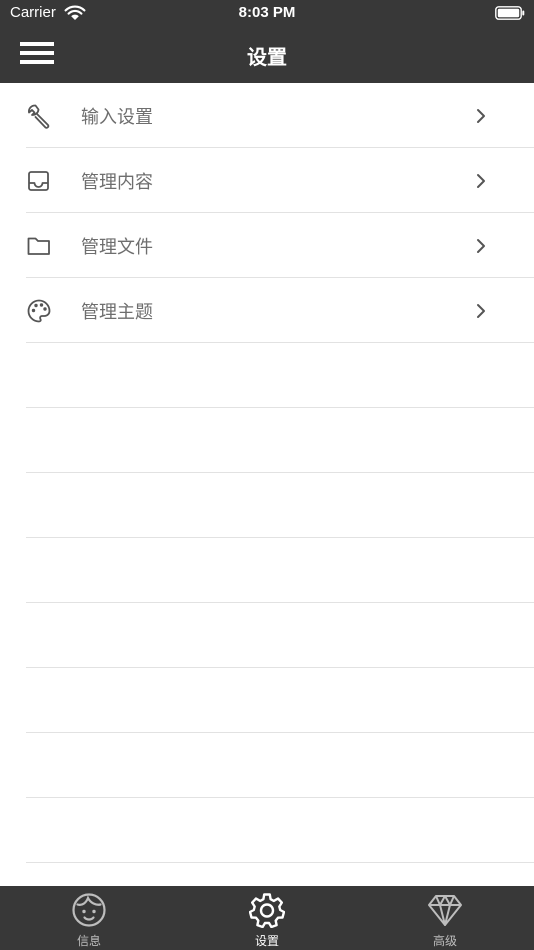 The image size is (534, 950). I want to click on page-title: 设置, so click(267, 57).